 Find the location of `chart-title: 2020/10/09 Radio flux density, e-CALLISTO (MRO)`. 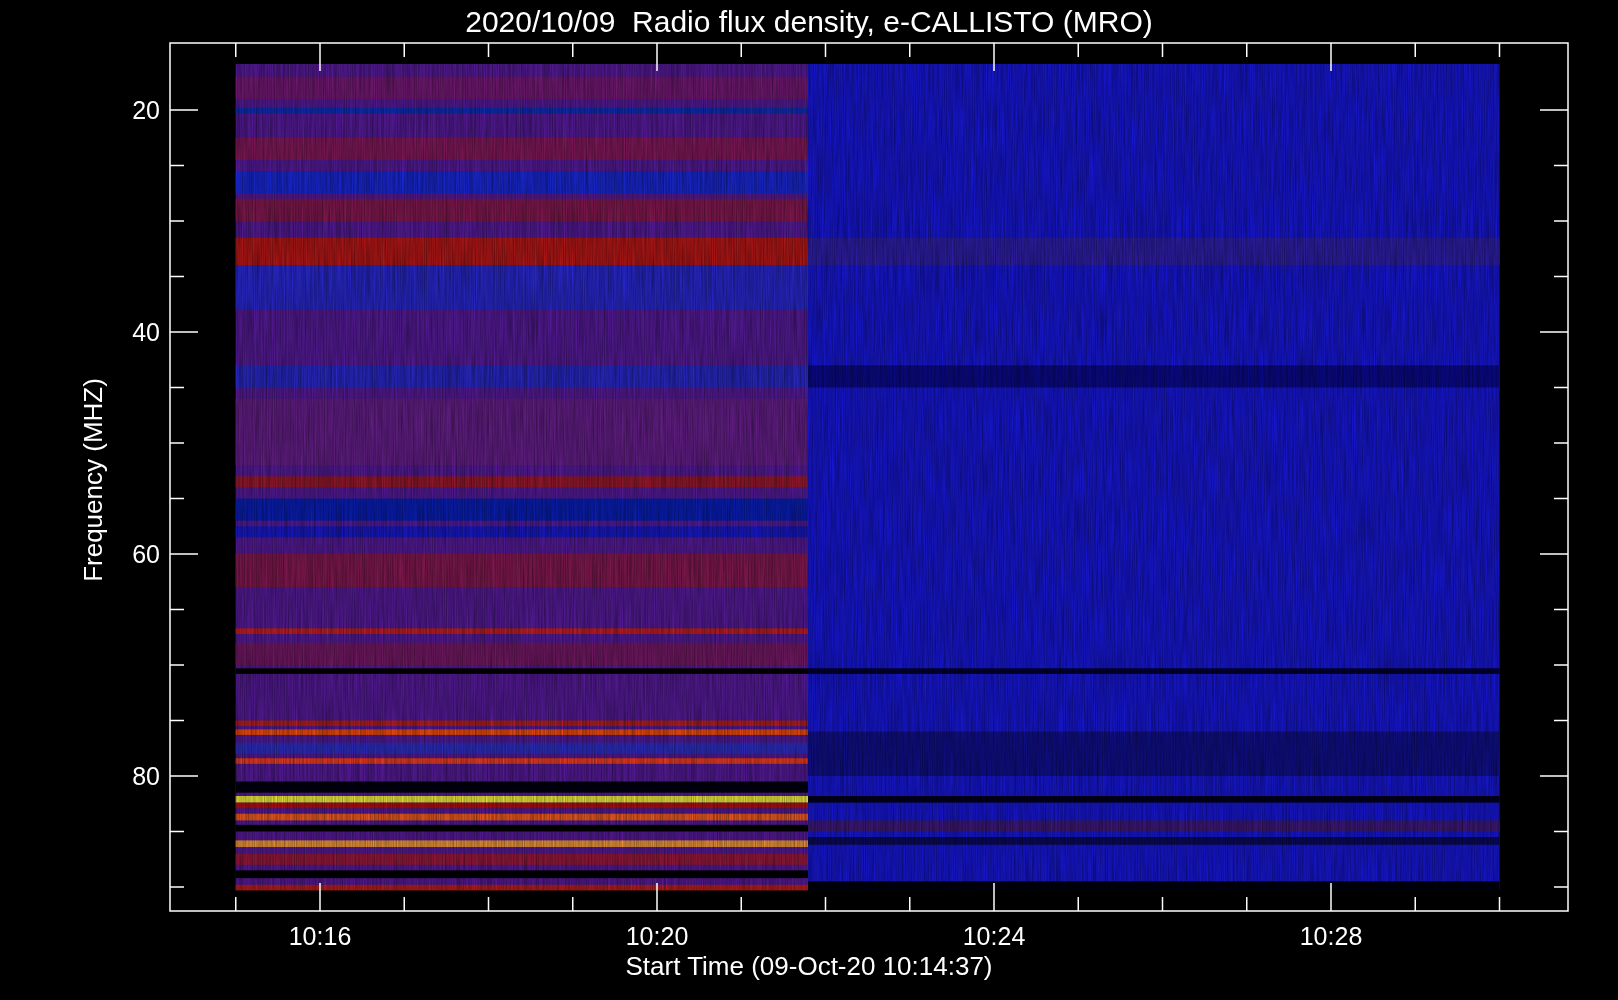

chart-title: 2020/10/09 Radio flux density, e-CALLISTO (MRO) is located at coordinates (809, 21).